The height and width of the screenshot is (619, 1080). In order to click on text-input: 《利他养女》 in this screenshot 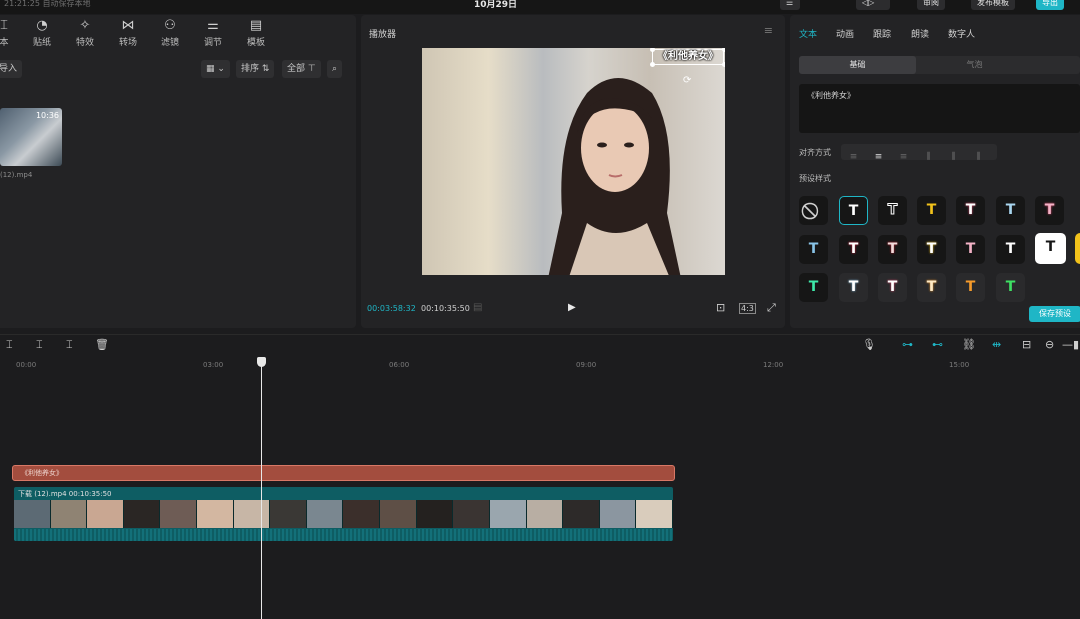, I will do `click(939, 108)`.